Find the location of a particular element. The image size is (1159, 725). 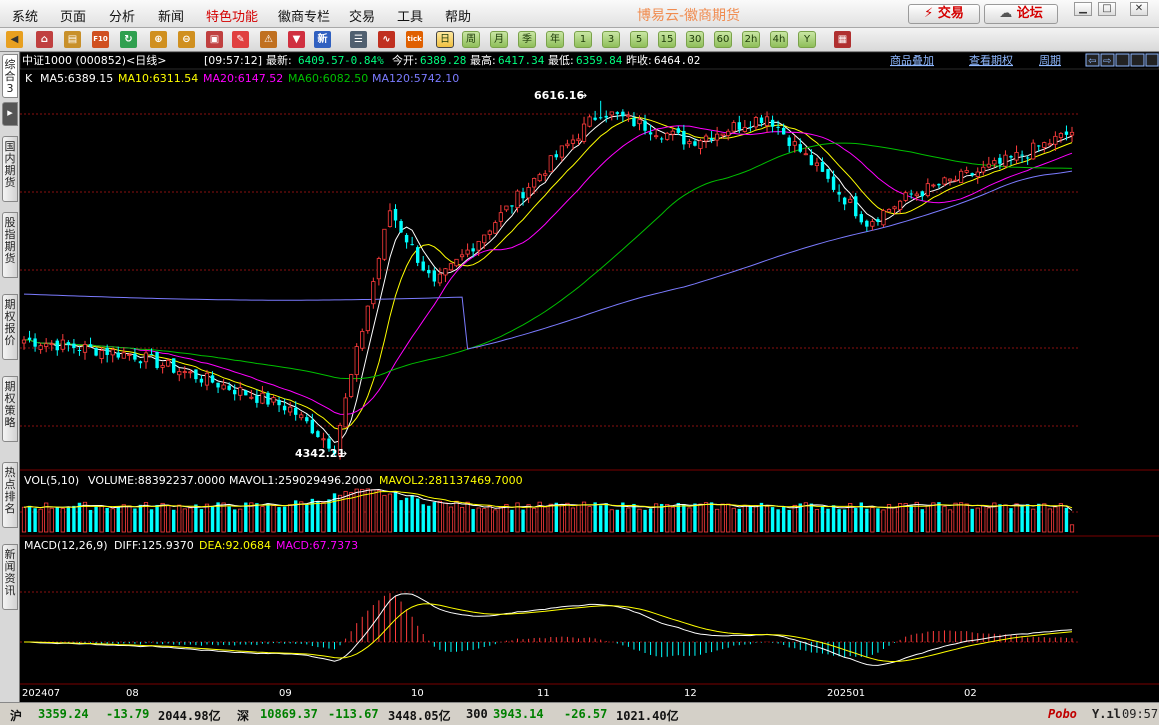

period-2h: 2h is located at coordinates (751, 39).